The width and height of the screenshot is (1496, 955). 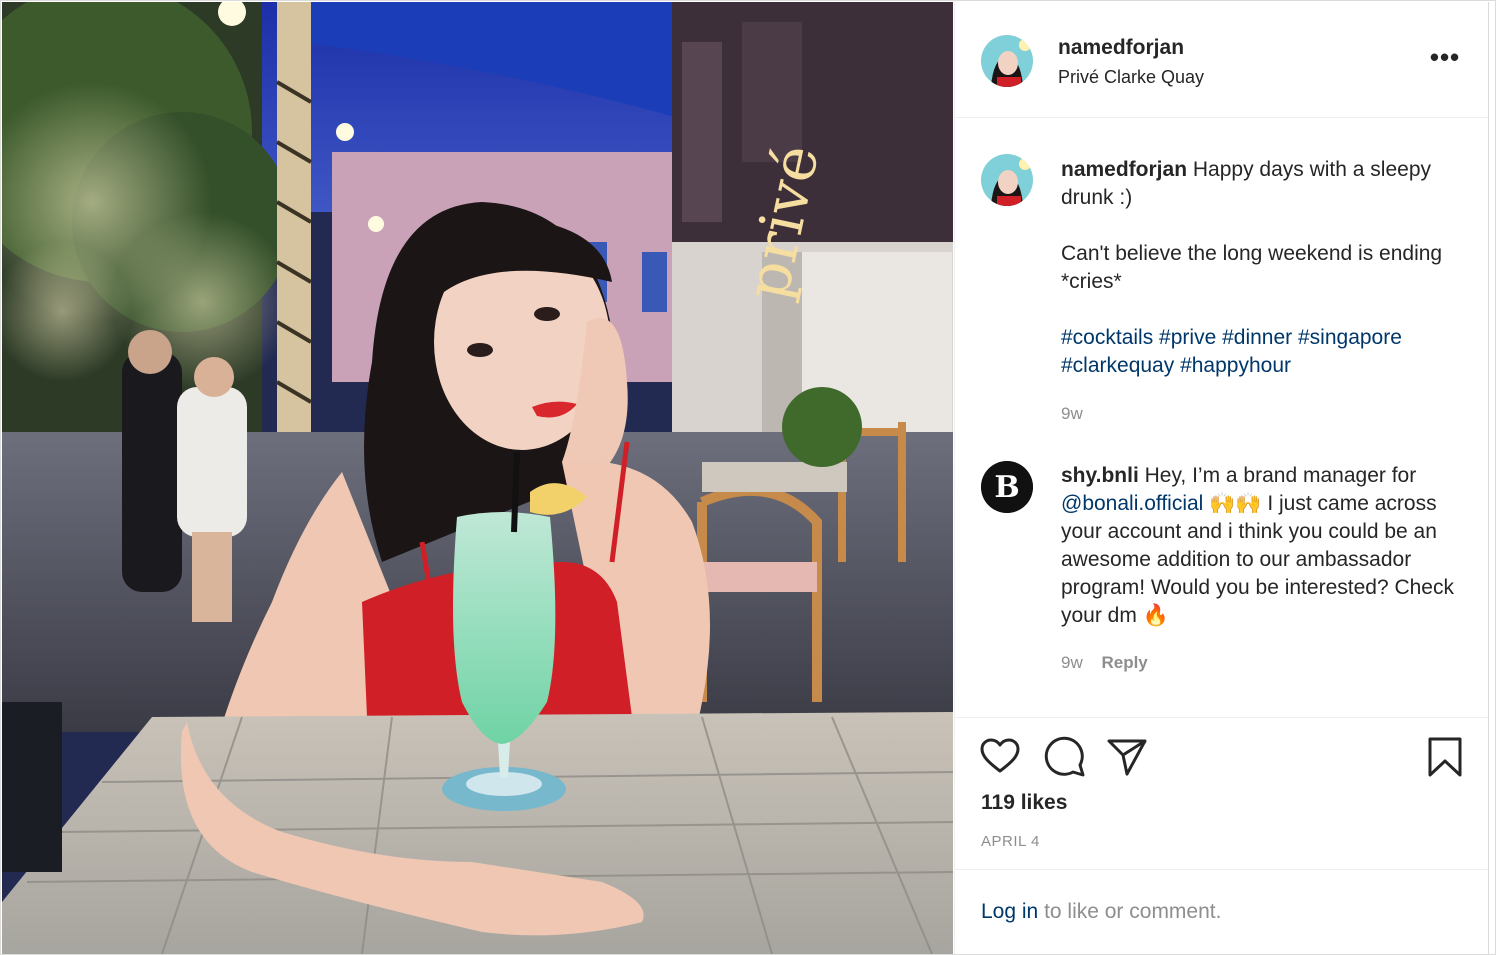 What do you see at coordinates (1132, 503) in the screenshot?
I see `mention-link: @bonali.official` at bounding box center [1132, 503].